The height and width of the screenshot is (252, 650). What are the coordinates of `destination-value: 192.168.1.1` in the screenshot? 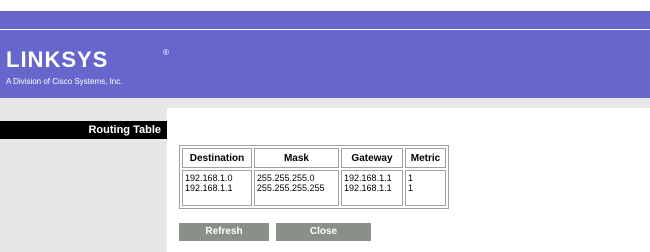 It's located at (209, 188).